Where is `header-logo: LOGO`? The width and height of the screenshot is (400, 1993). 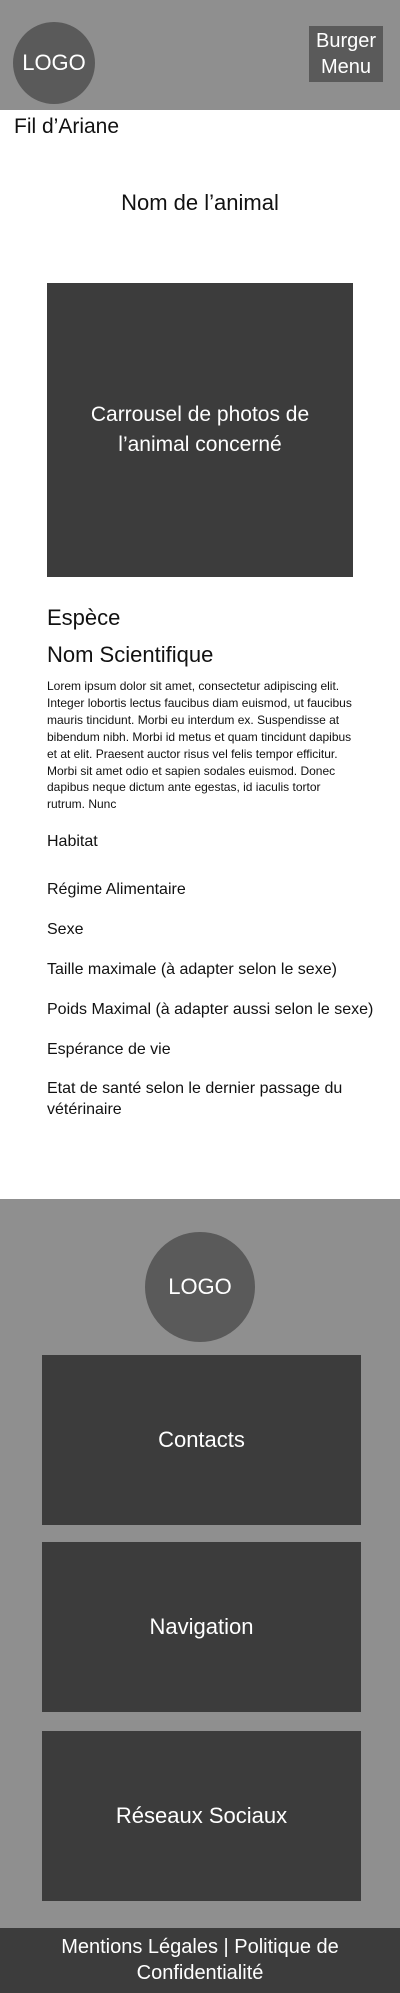
header-logo: LOGO is located at coordinates (54, 63).